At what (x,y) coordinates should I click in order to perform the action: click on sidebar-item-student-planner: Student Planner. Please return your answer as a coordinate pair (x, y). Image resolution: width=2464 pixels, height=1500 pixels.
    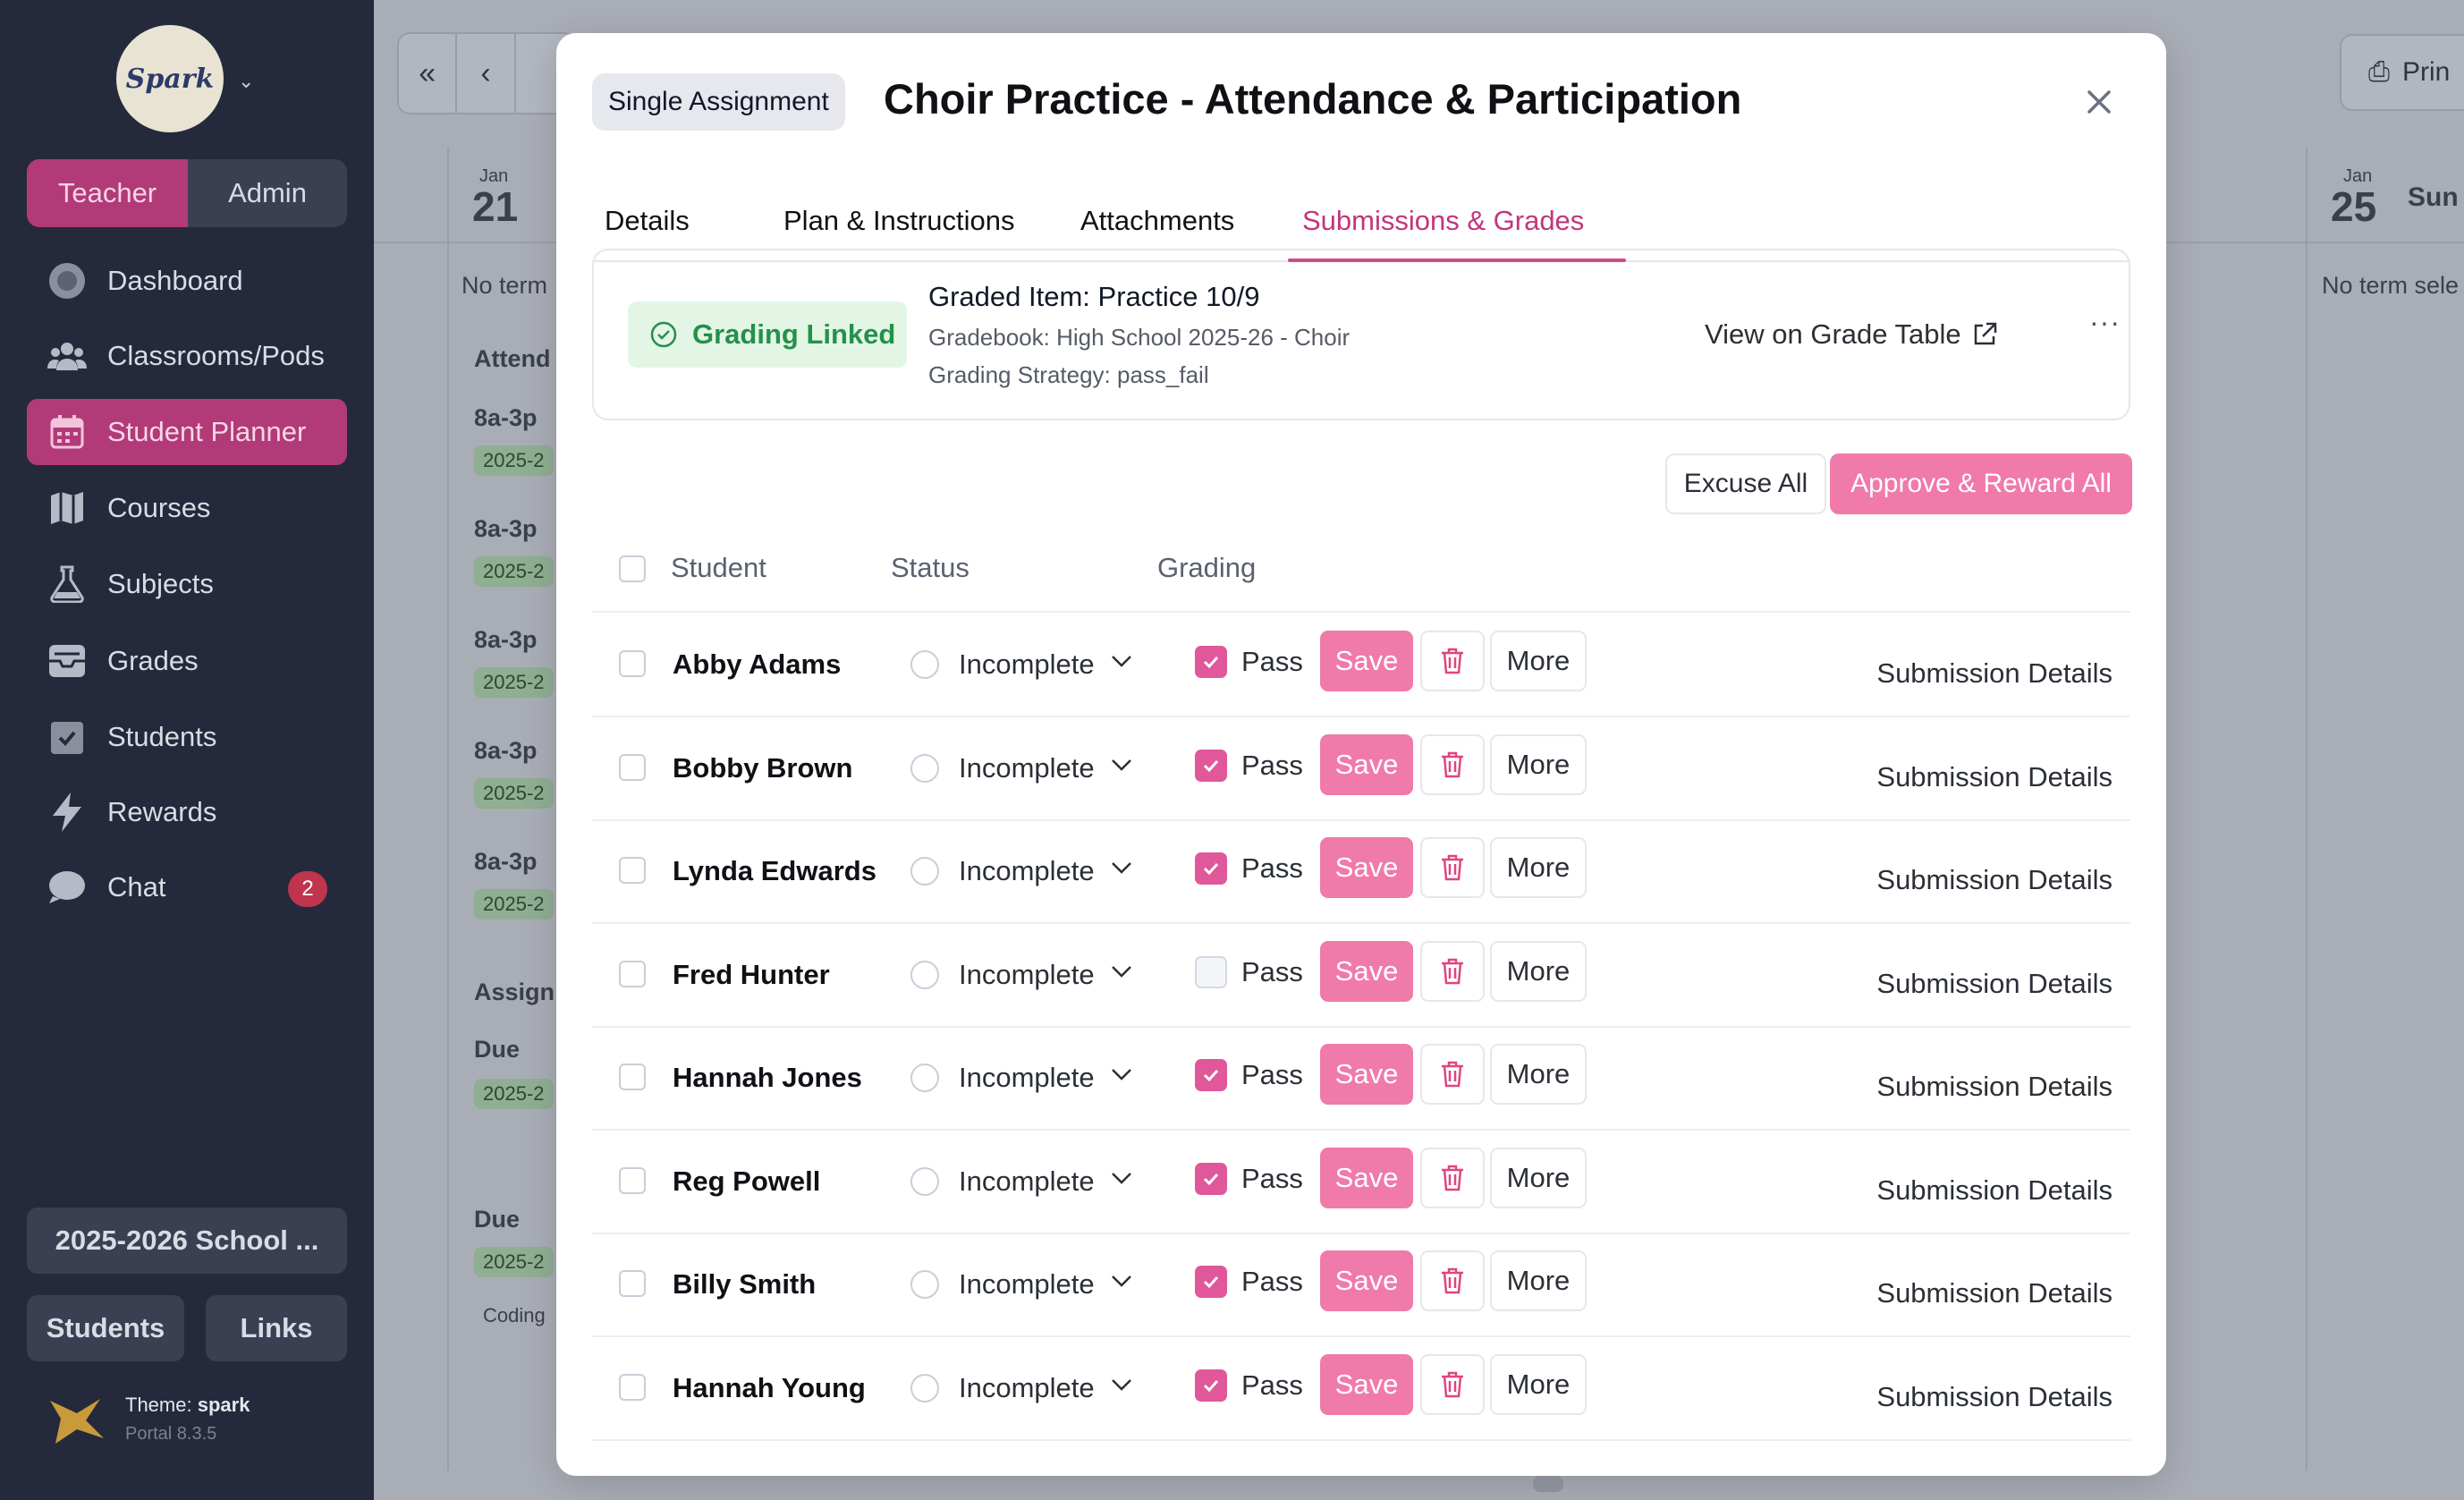
    Looking at the image, I should click on (187, 432).